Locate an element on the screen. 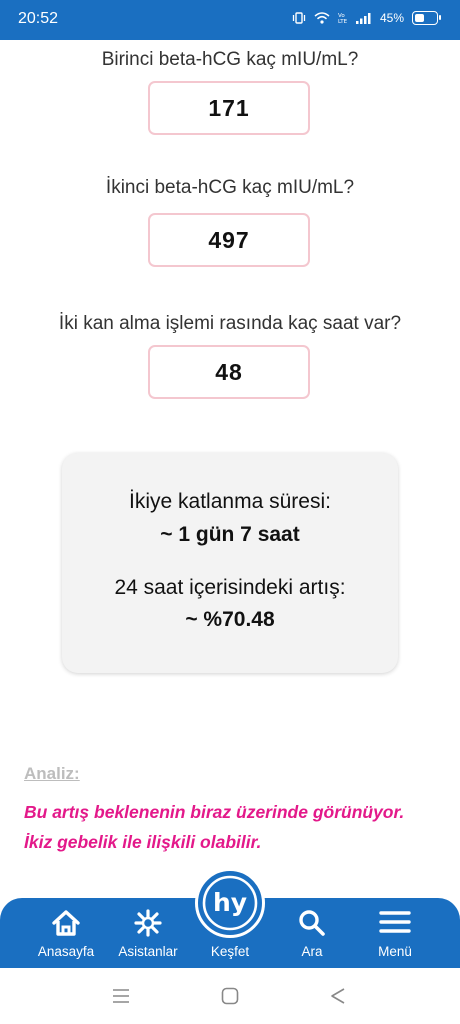  home-icon is located at coordinates (66, 923).